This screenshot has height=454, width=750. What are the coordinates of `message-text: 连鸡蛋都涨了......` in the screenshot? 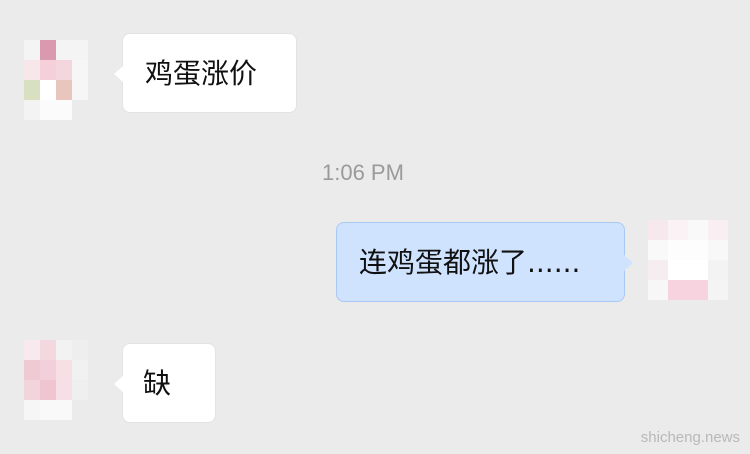 It's located at (470, 262).